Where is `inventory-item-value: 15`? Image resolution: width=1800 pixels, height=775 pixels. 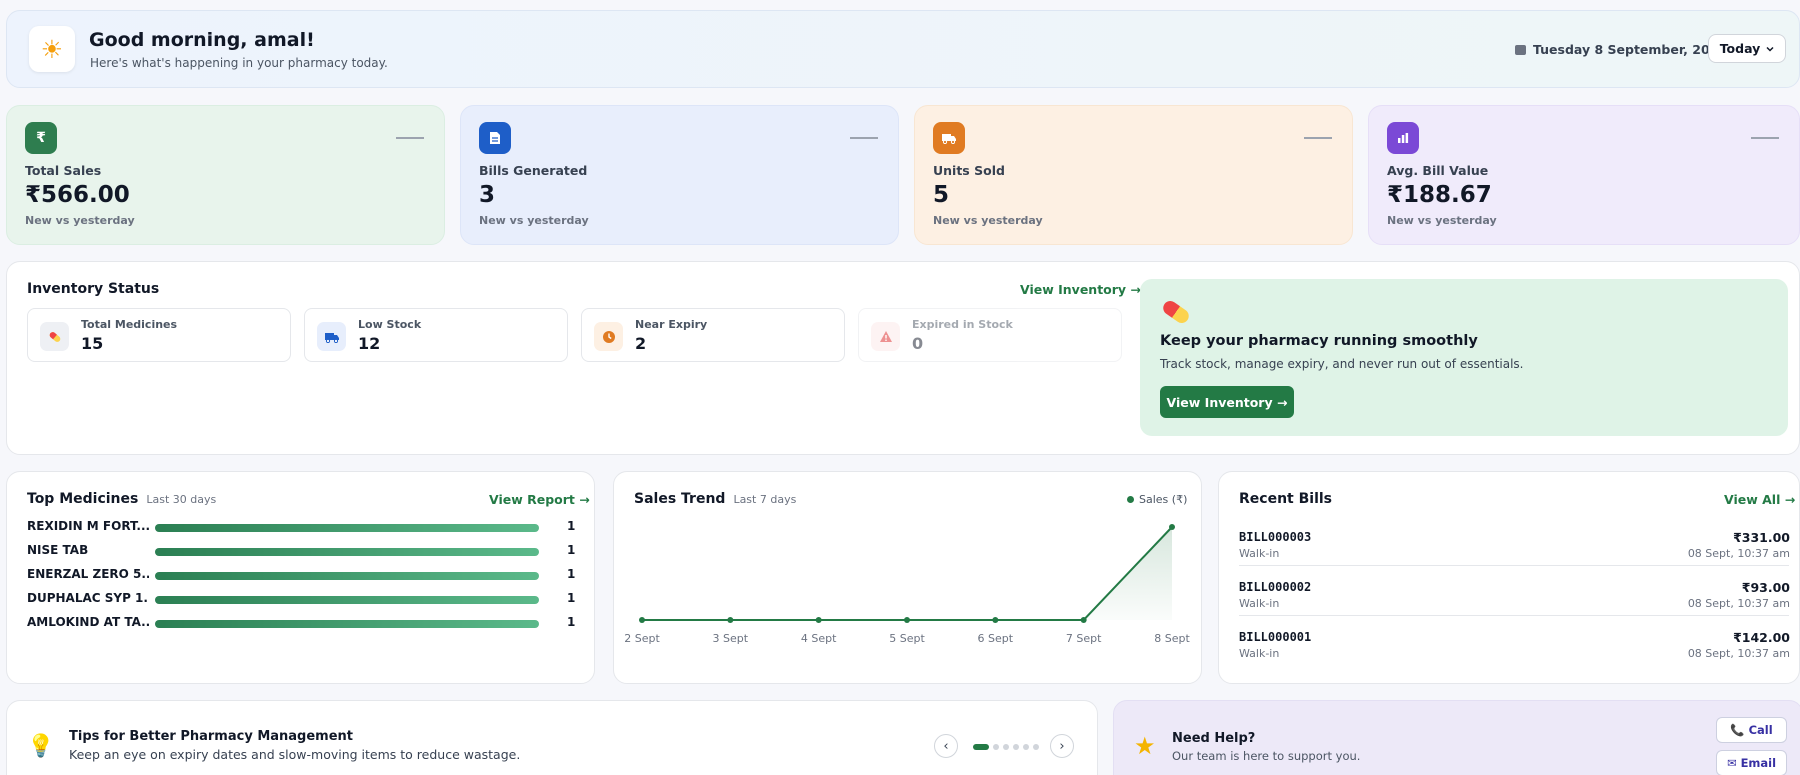 inventory-item-value: 15 is located at coordinates (92, 343).